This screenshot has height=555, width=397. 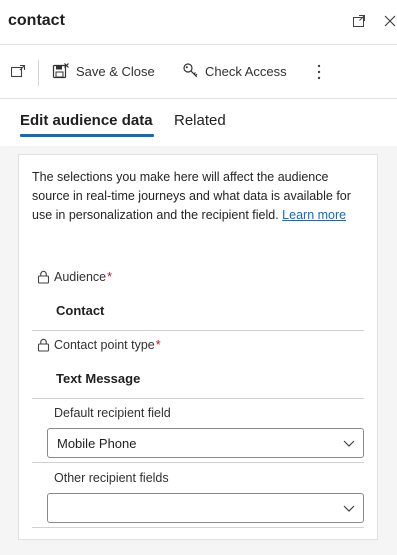 I want to click on active-tab-indicator, so click(x=87, y=135).